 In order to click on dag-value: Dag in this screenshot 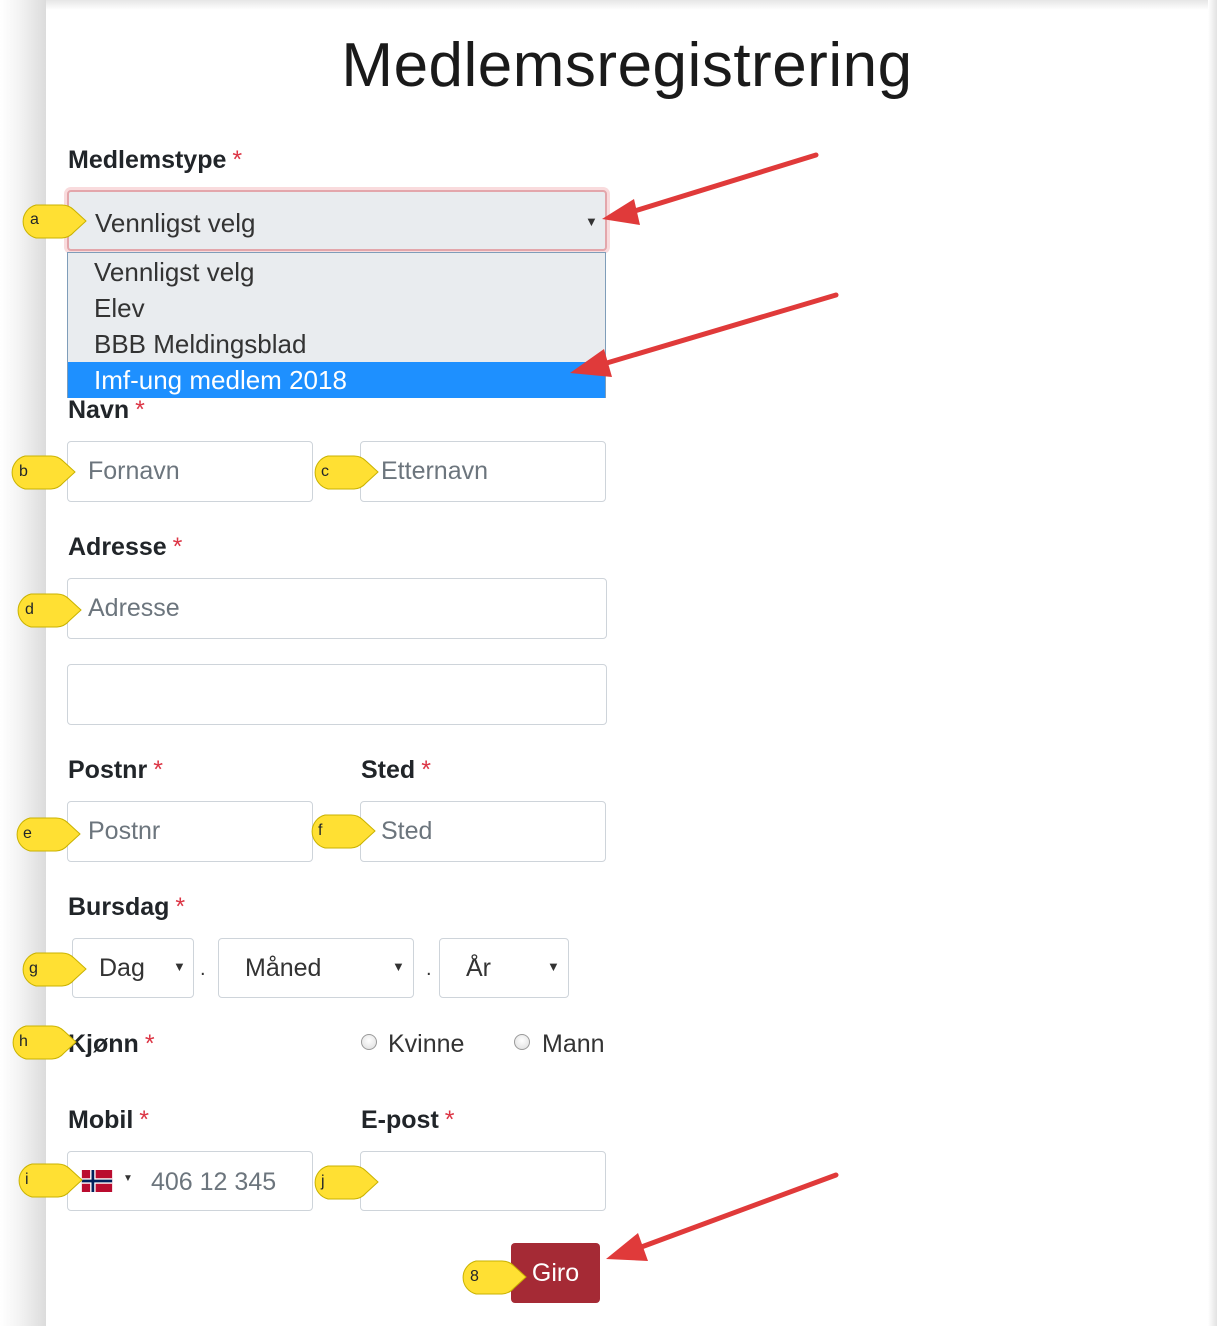, I will do `click(122, 968)`.